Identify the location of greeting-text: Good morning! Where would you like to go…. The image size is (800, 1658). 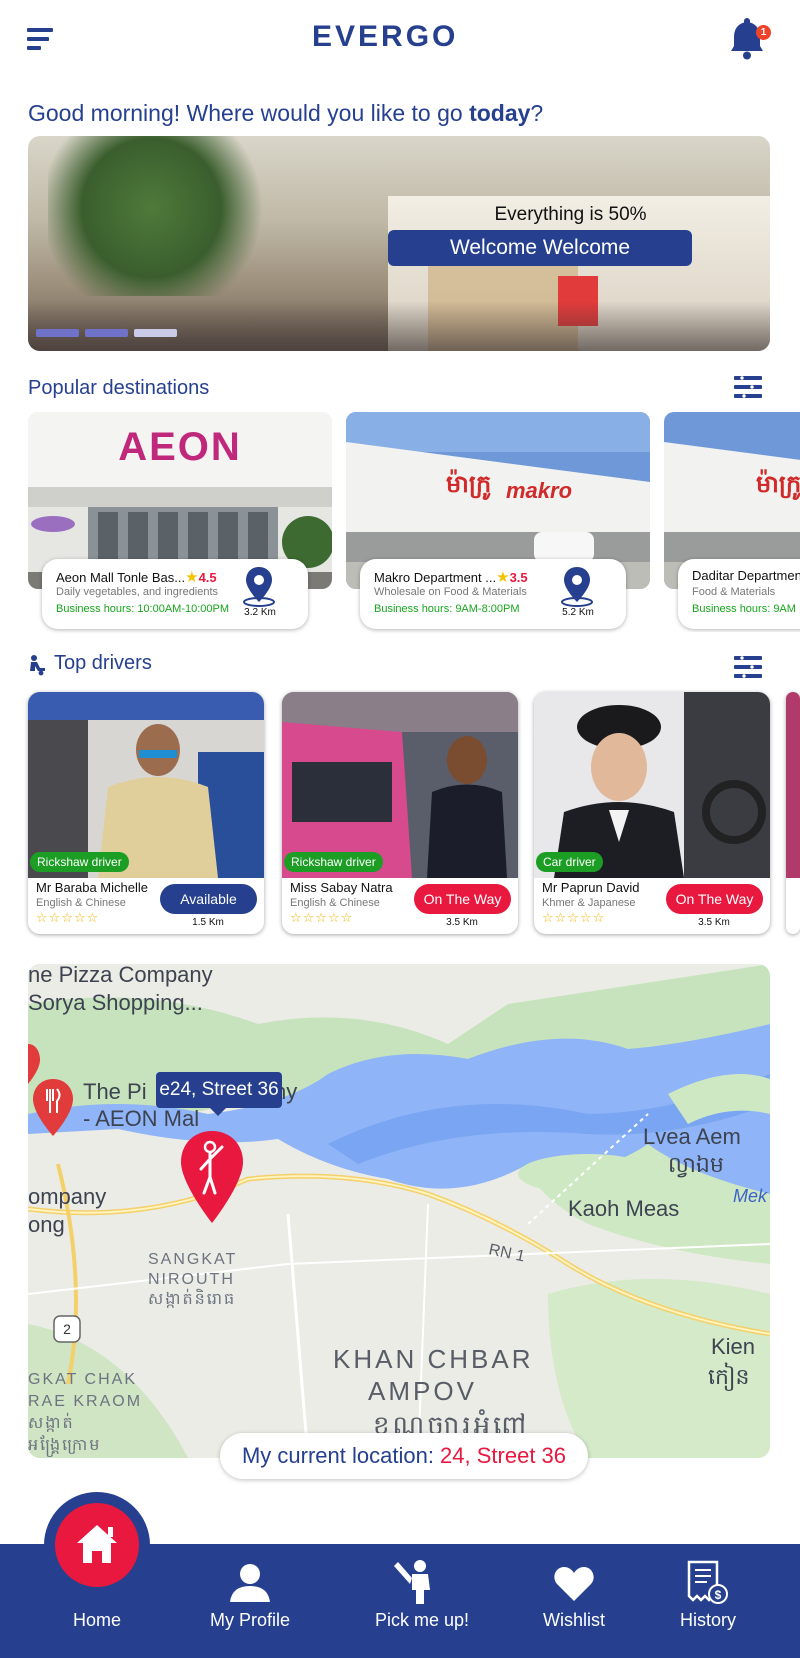
(286, 113).